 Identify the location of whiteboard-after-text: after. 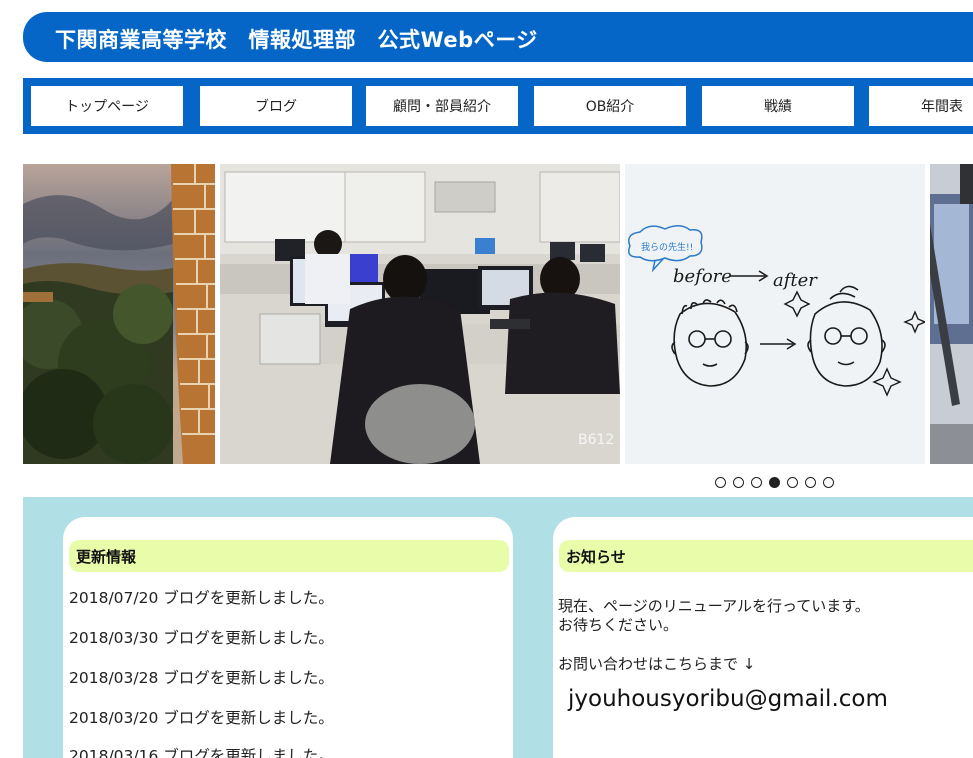
(795, 280).